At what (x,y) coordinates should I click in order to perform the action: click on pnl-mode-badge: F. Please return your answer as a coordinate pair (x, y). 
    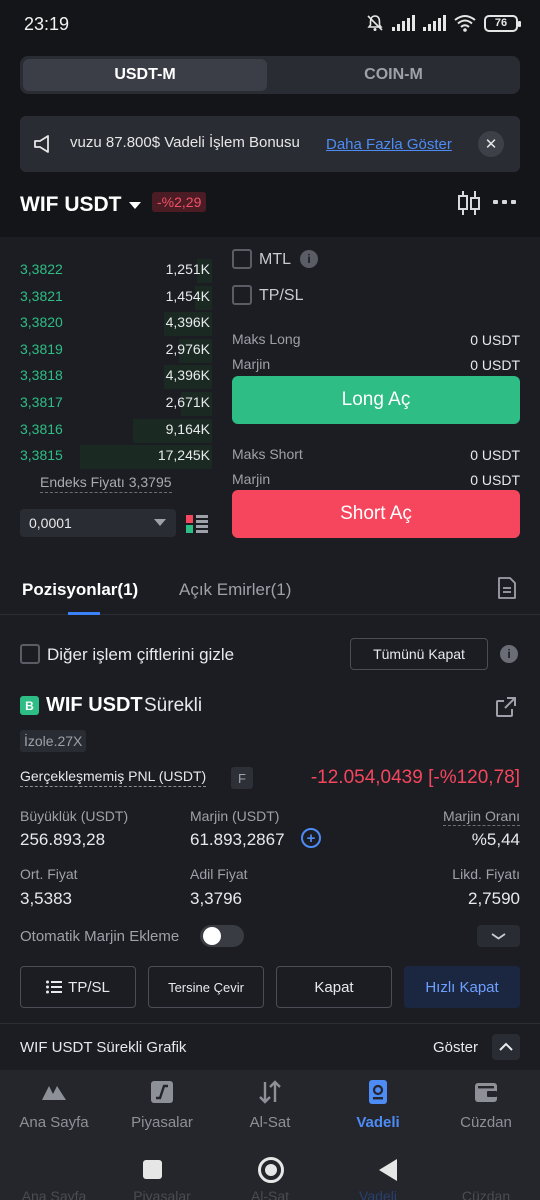
    Looking at the image, I should click on (242, 778).